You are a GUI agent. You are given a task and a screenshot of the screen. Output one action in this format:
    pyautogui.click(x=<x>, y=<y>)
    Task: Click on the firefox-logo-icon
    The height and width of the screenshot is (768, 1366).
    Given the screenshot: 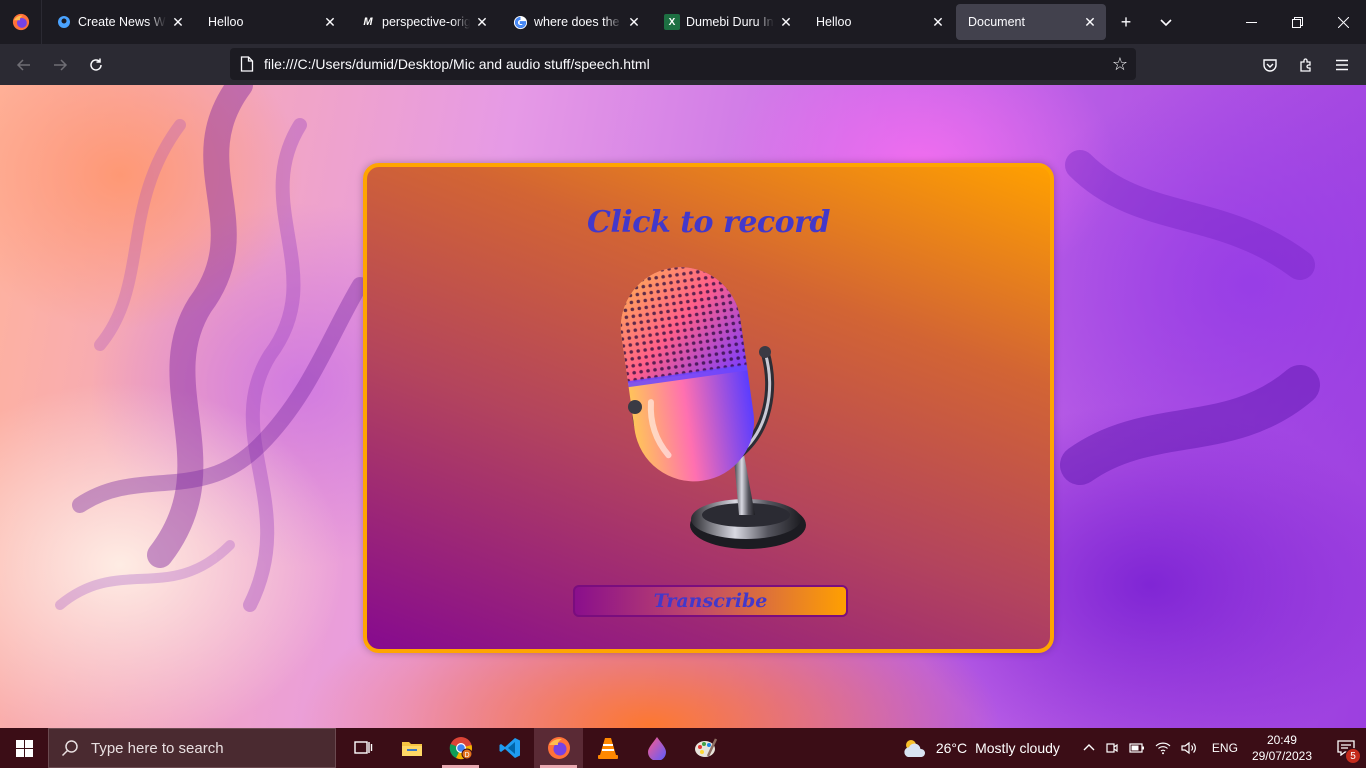 What is the action you would take?
    pyautogui.click(x=20, y=22)
    